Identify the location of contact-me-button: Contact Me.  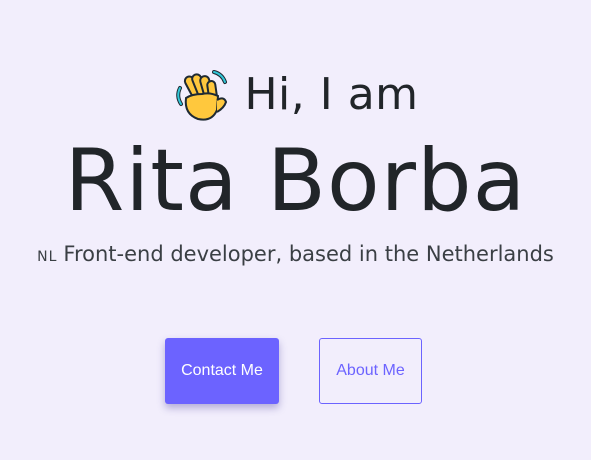
(222, 371).